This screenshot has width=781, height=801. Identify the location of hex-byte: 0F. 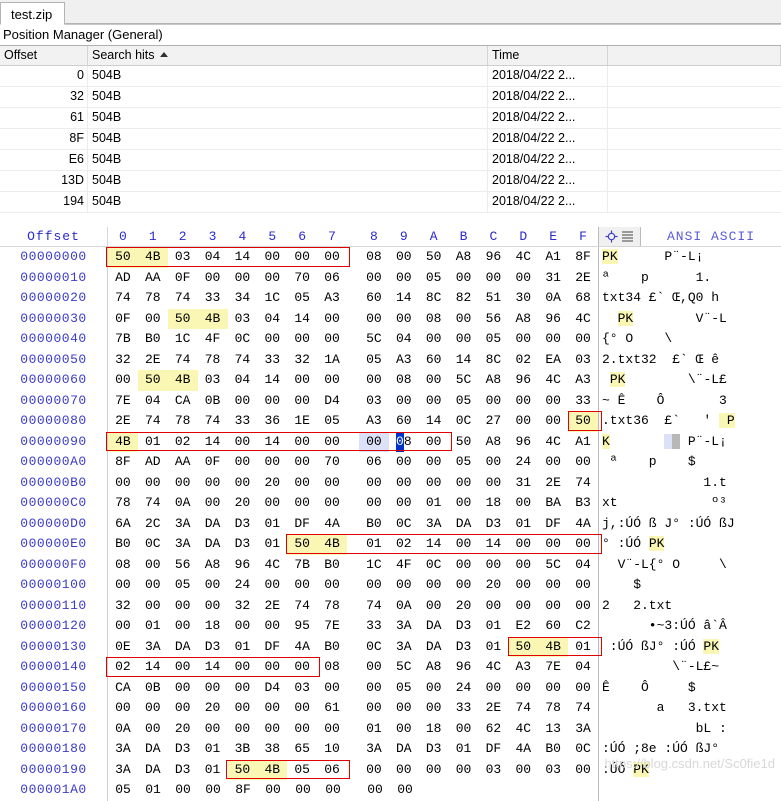
(213, 462).